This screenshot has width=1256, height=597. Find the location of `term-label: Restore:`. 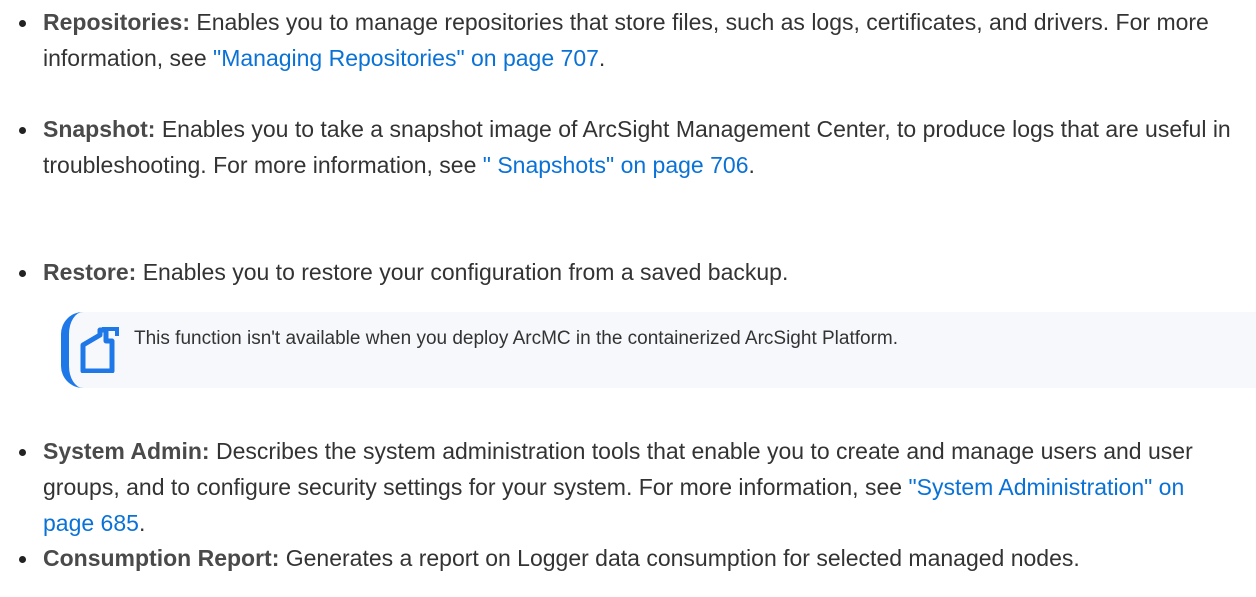

term-label: Restore: is located at coordinates (90, 272).